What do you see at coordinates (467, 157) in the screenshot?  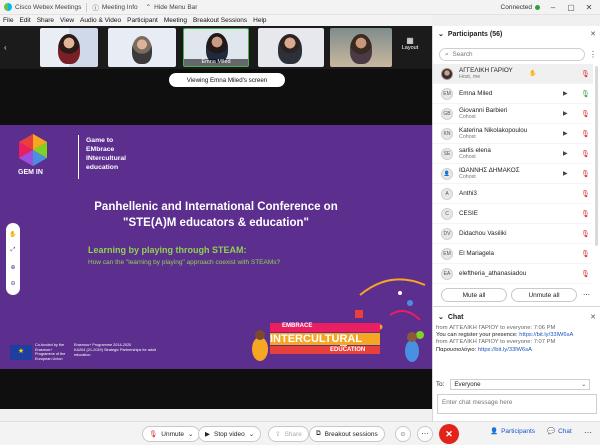 I see `participant-role: Cohost` at bounding box center [467, 157].